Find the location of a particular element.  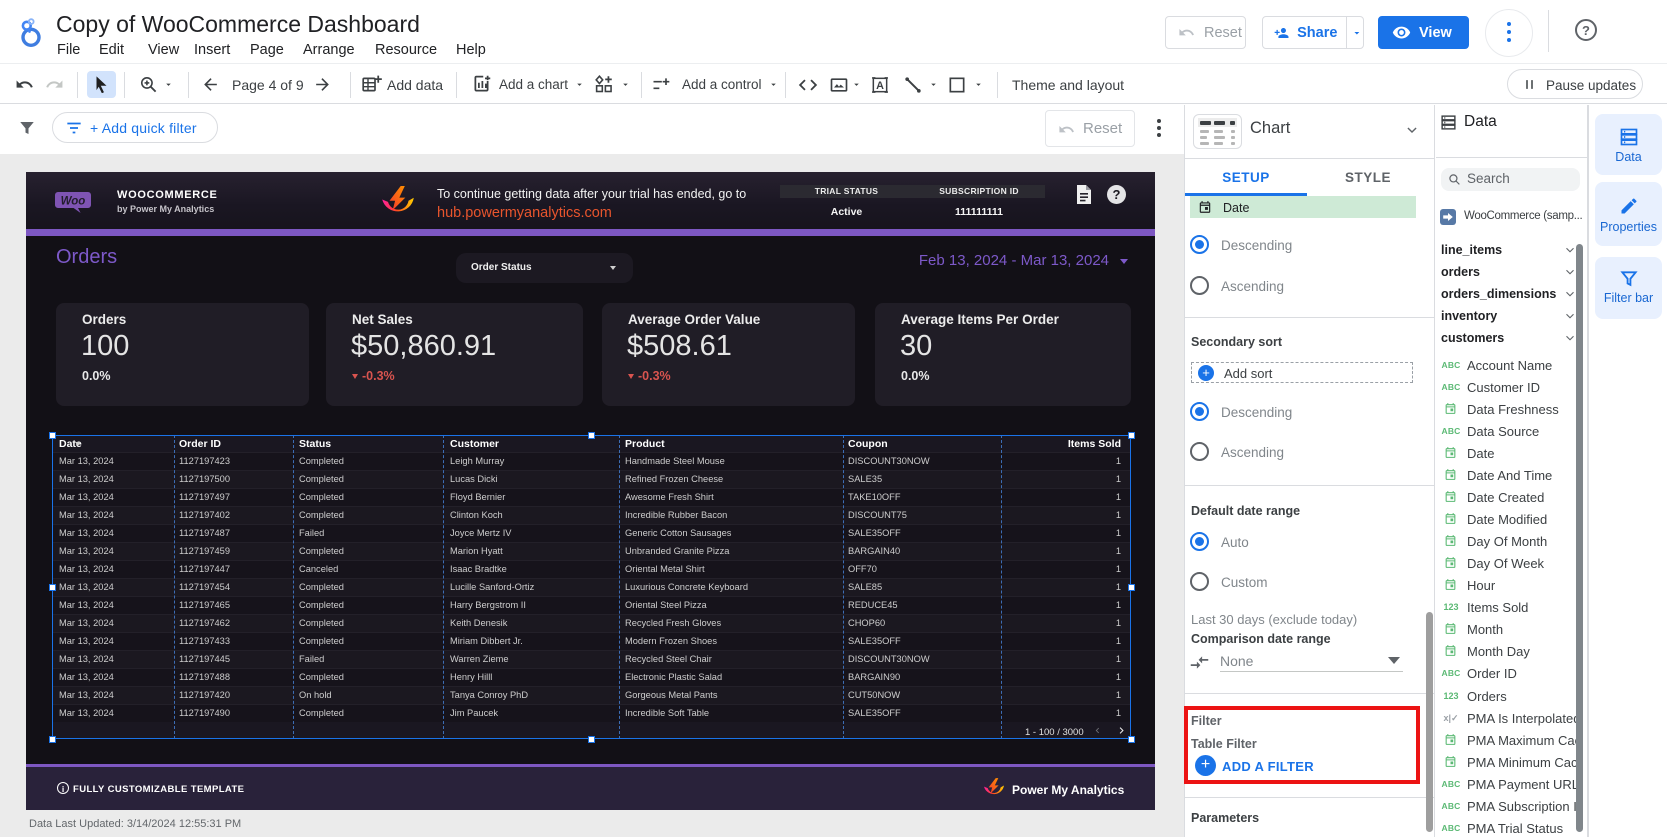

svg-text: Woo is located at coordinates (73, 202).